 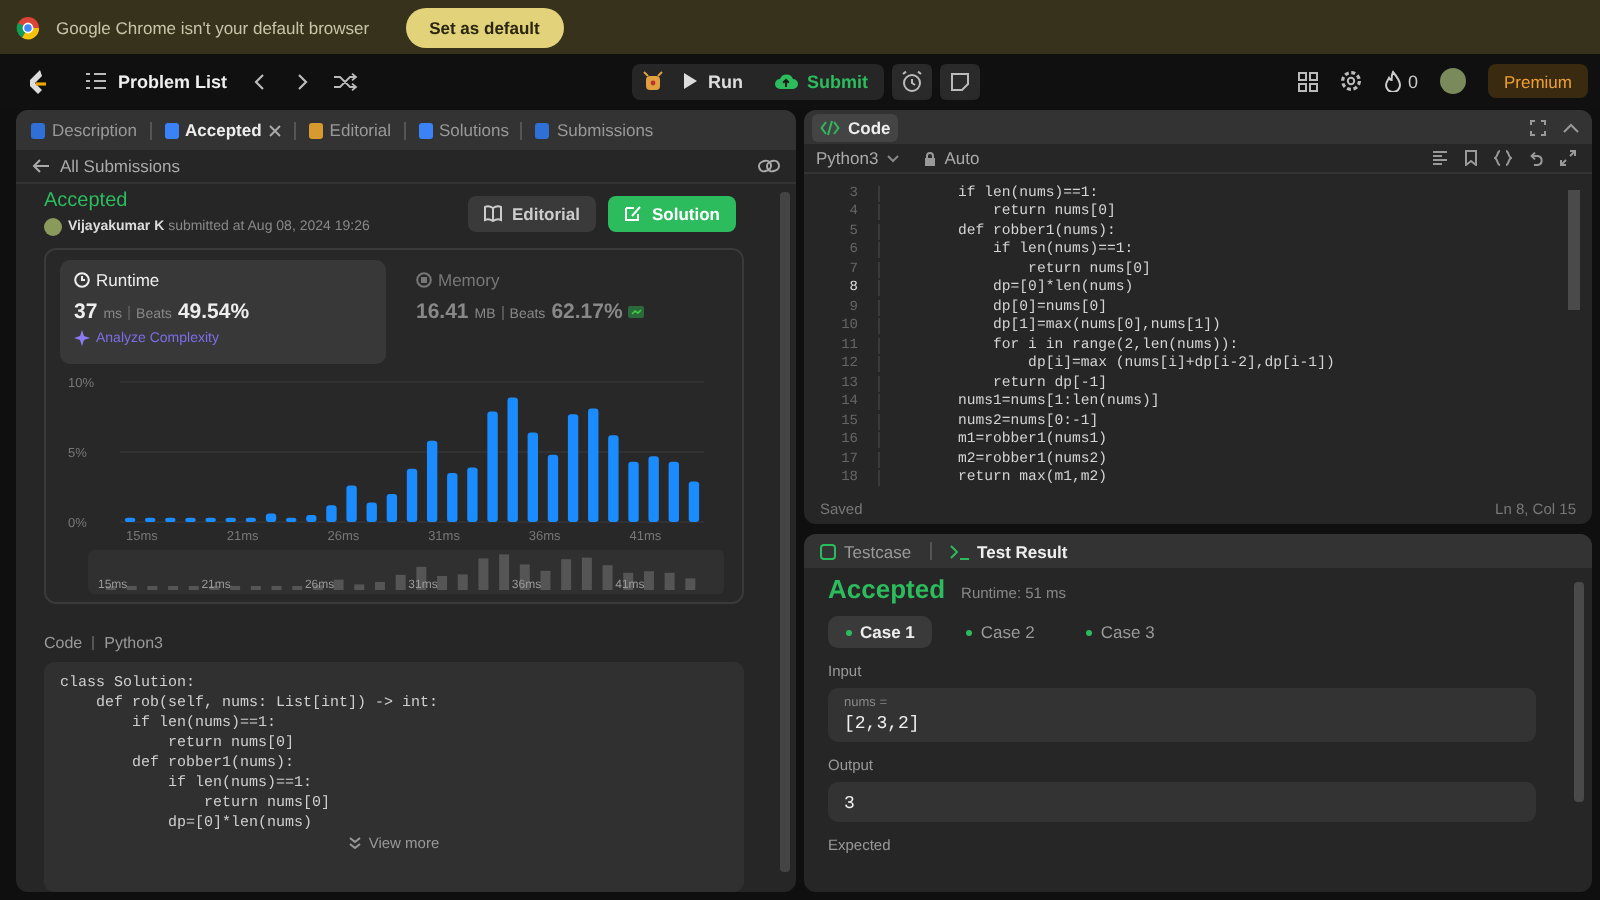 What do you see at coordinates (1568, 158) in the screenshot?
I see `expand-icon` at bounding box center [1568, 158].